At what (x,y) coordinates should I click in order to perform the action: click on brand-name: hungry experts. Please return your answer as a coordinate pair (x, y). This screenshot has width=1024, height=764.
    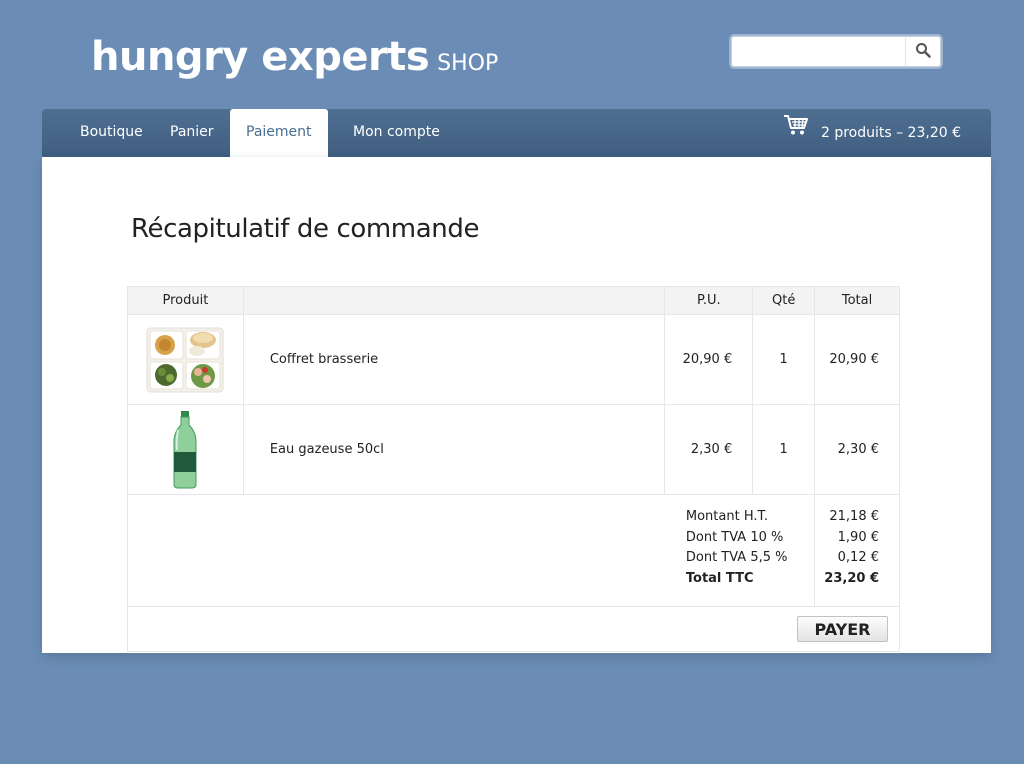
    Looking at the image, I should click on (260, 57).